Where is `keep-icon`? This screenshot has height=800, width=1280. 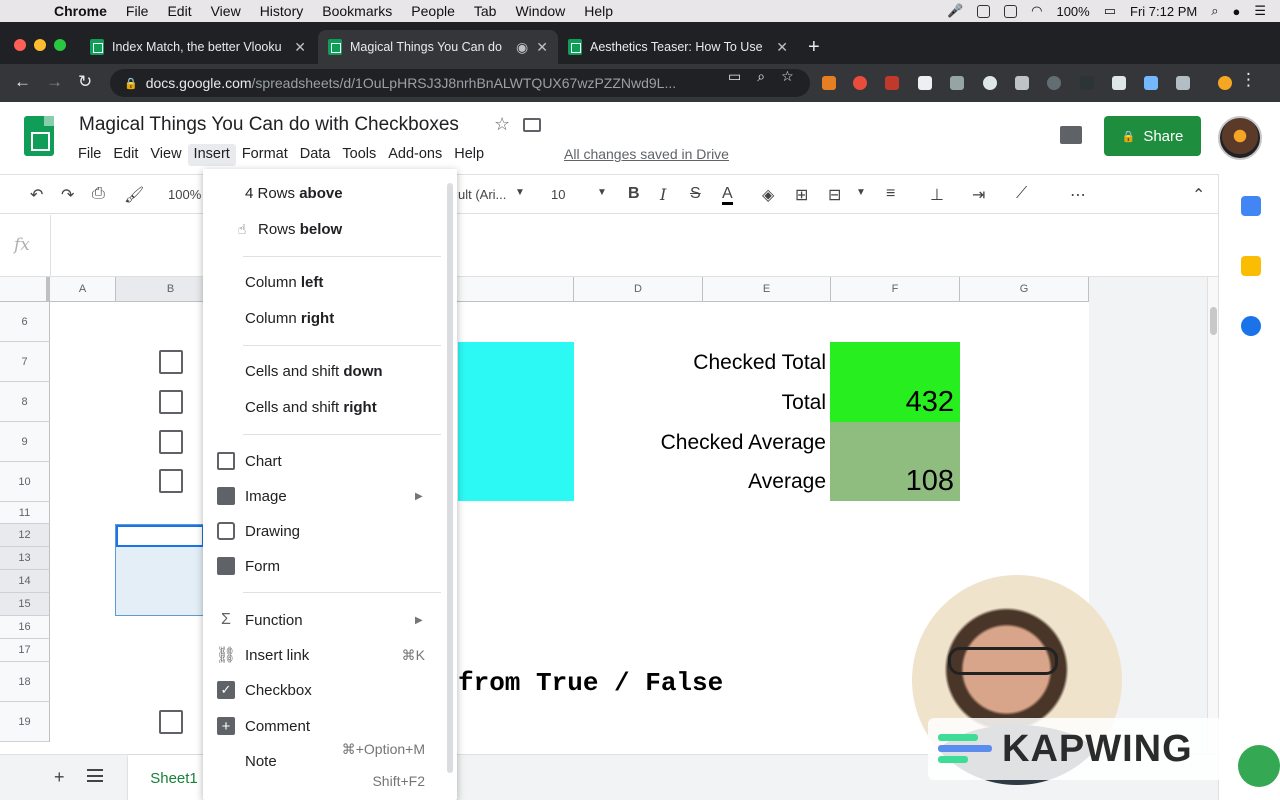
keep-icon is located at coordinates (1251, 266).